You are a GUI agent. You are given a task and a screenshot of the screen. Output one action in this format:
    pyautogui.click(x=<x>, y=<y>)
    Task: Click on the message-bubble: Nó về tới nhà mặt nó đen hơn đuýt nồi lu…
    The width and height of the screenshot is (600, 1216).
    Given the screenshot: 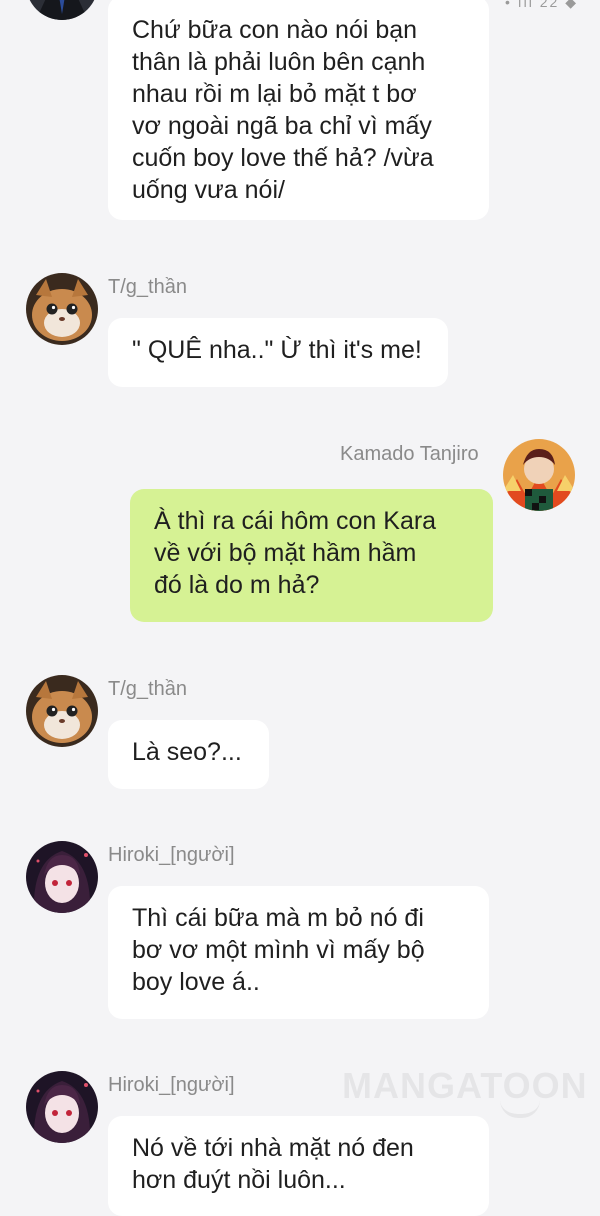 What is the action you would take?
    pyautogui.click(x=298, y=1166)
    